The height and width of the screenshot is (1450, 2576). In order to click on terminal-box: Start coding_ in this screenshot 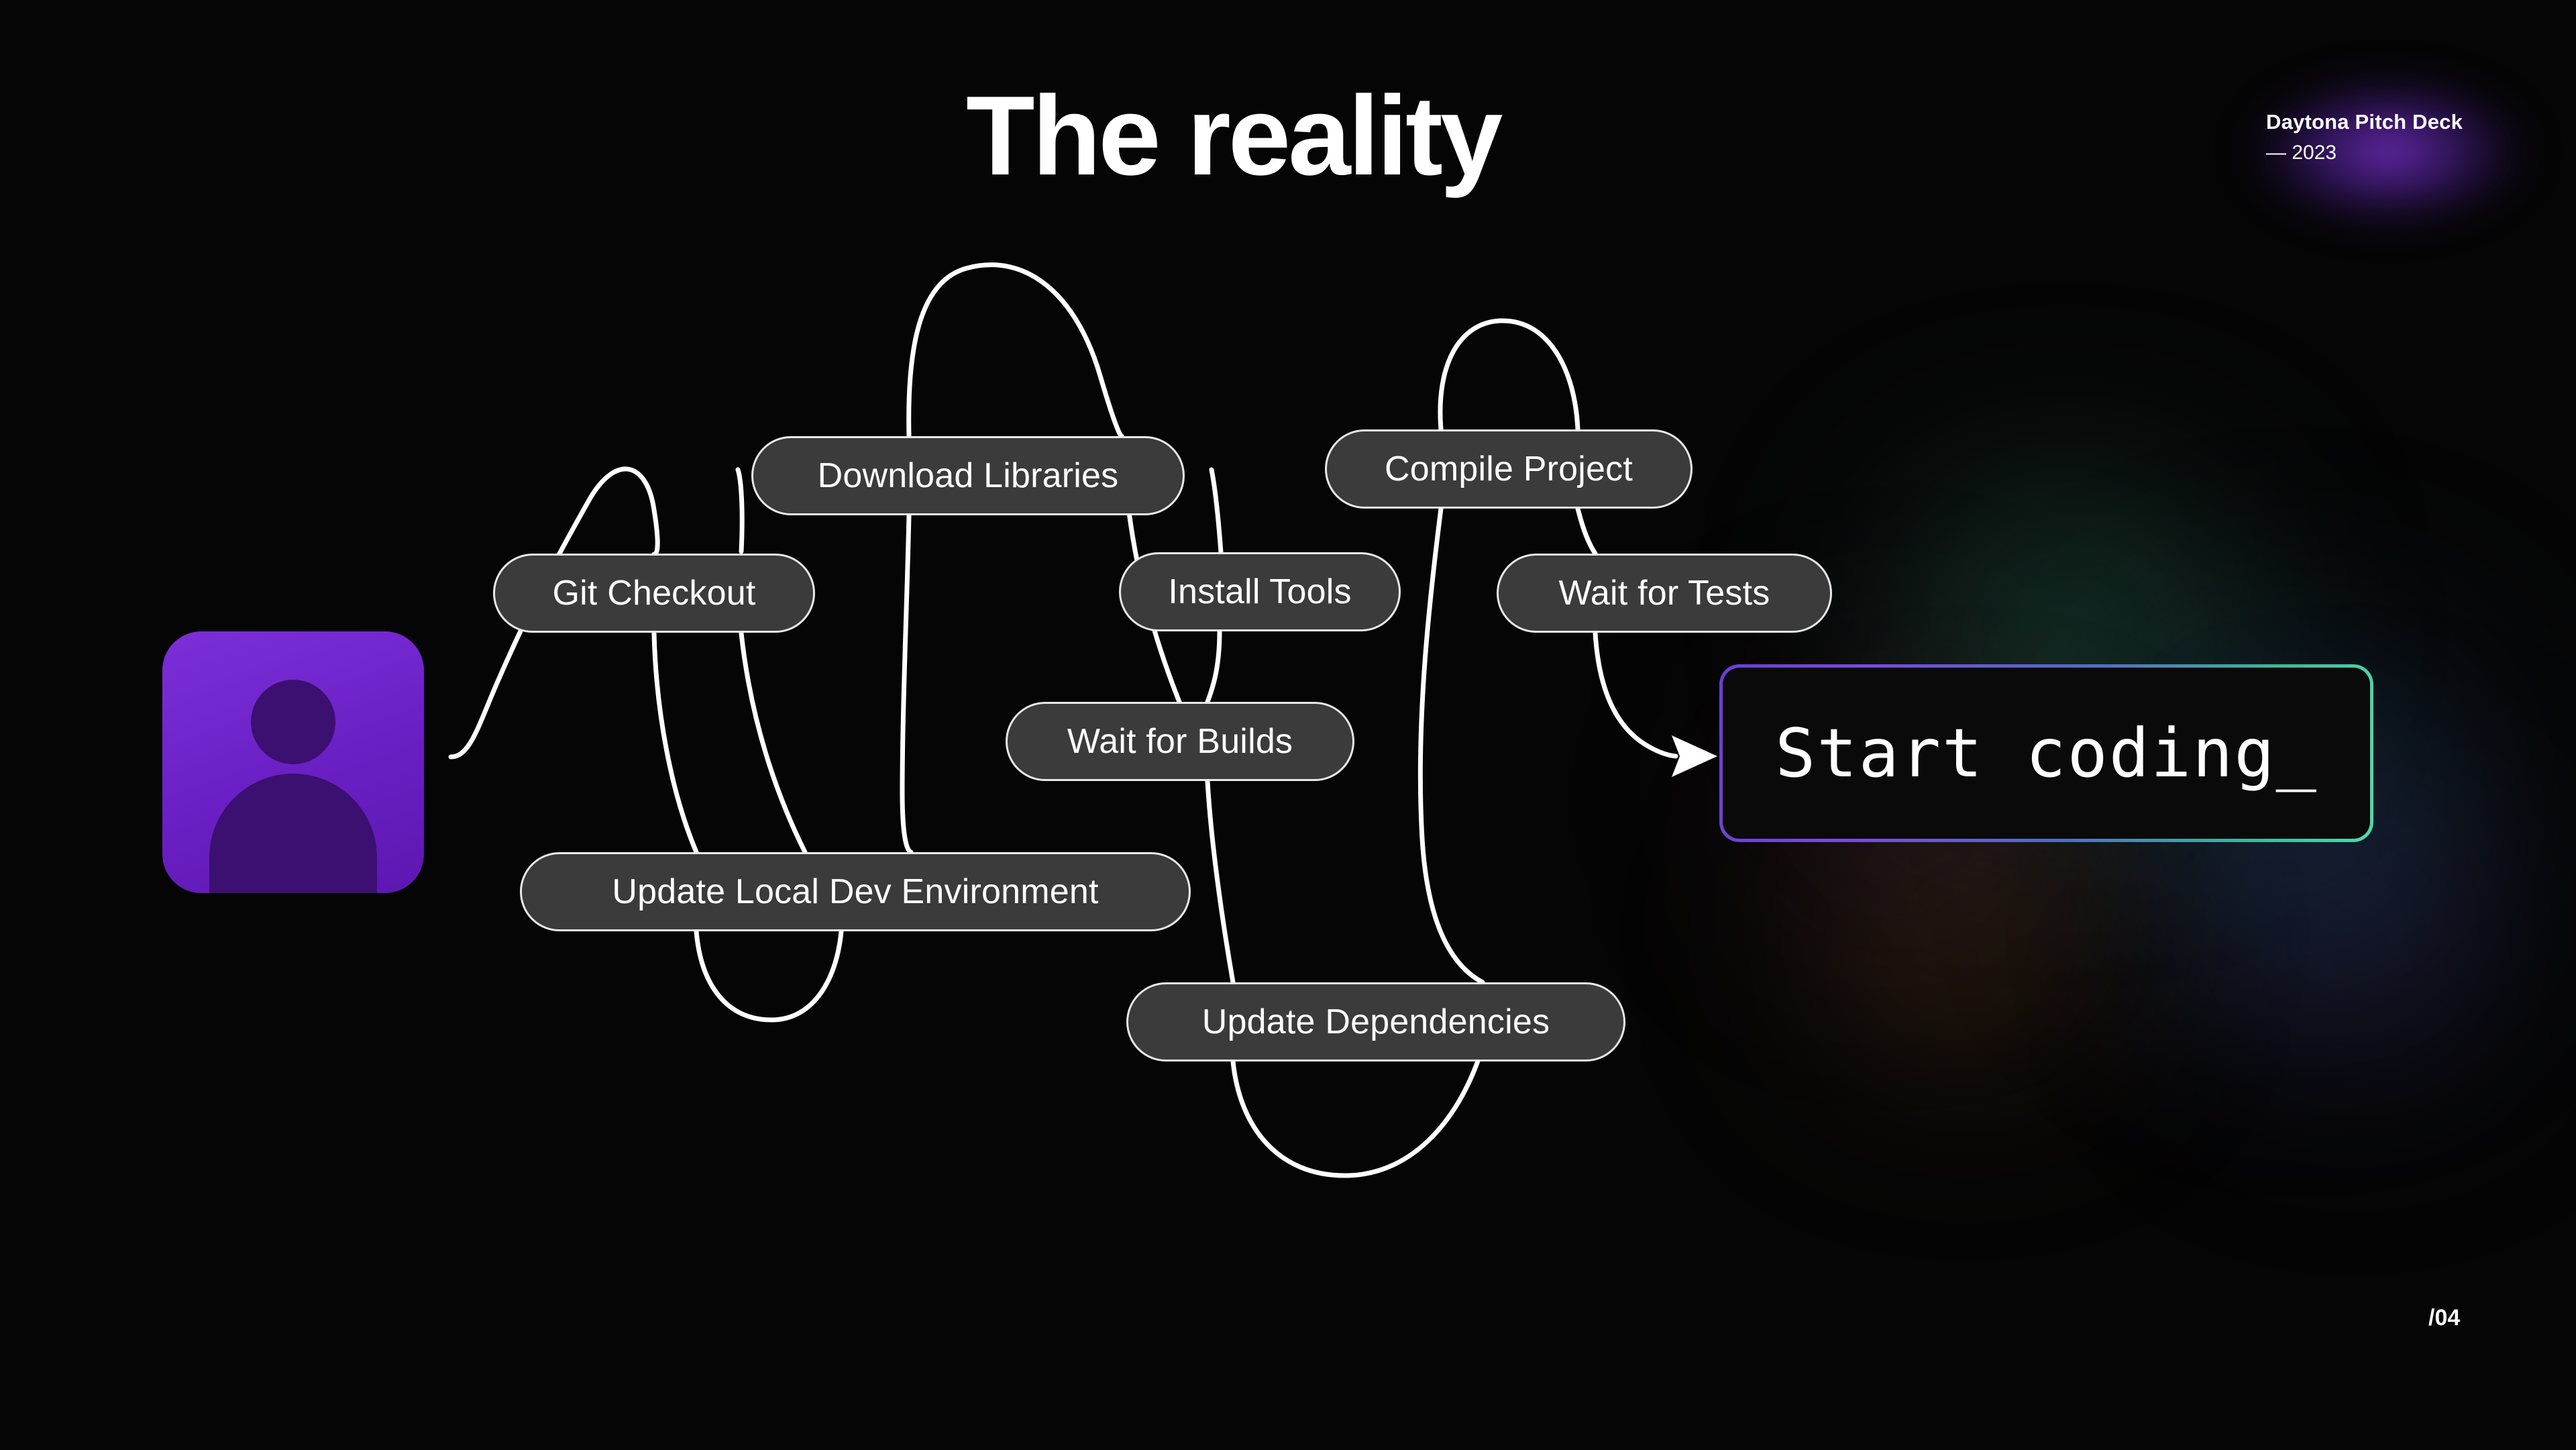, I will do `click(2046, 753)`.